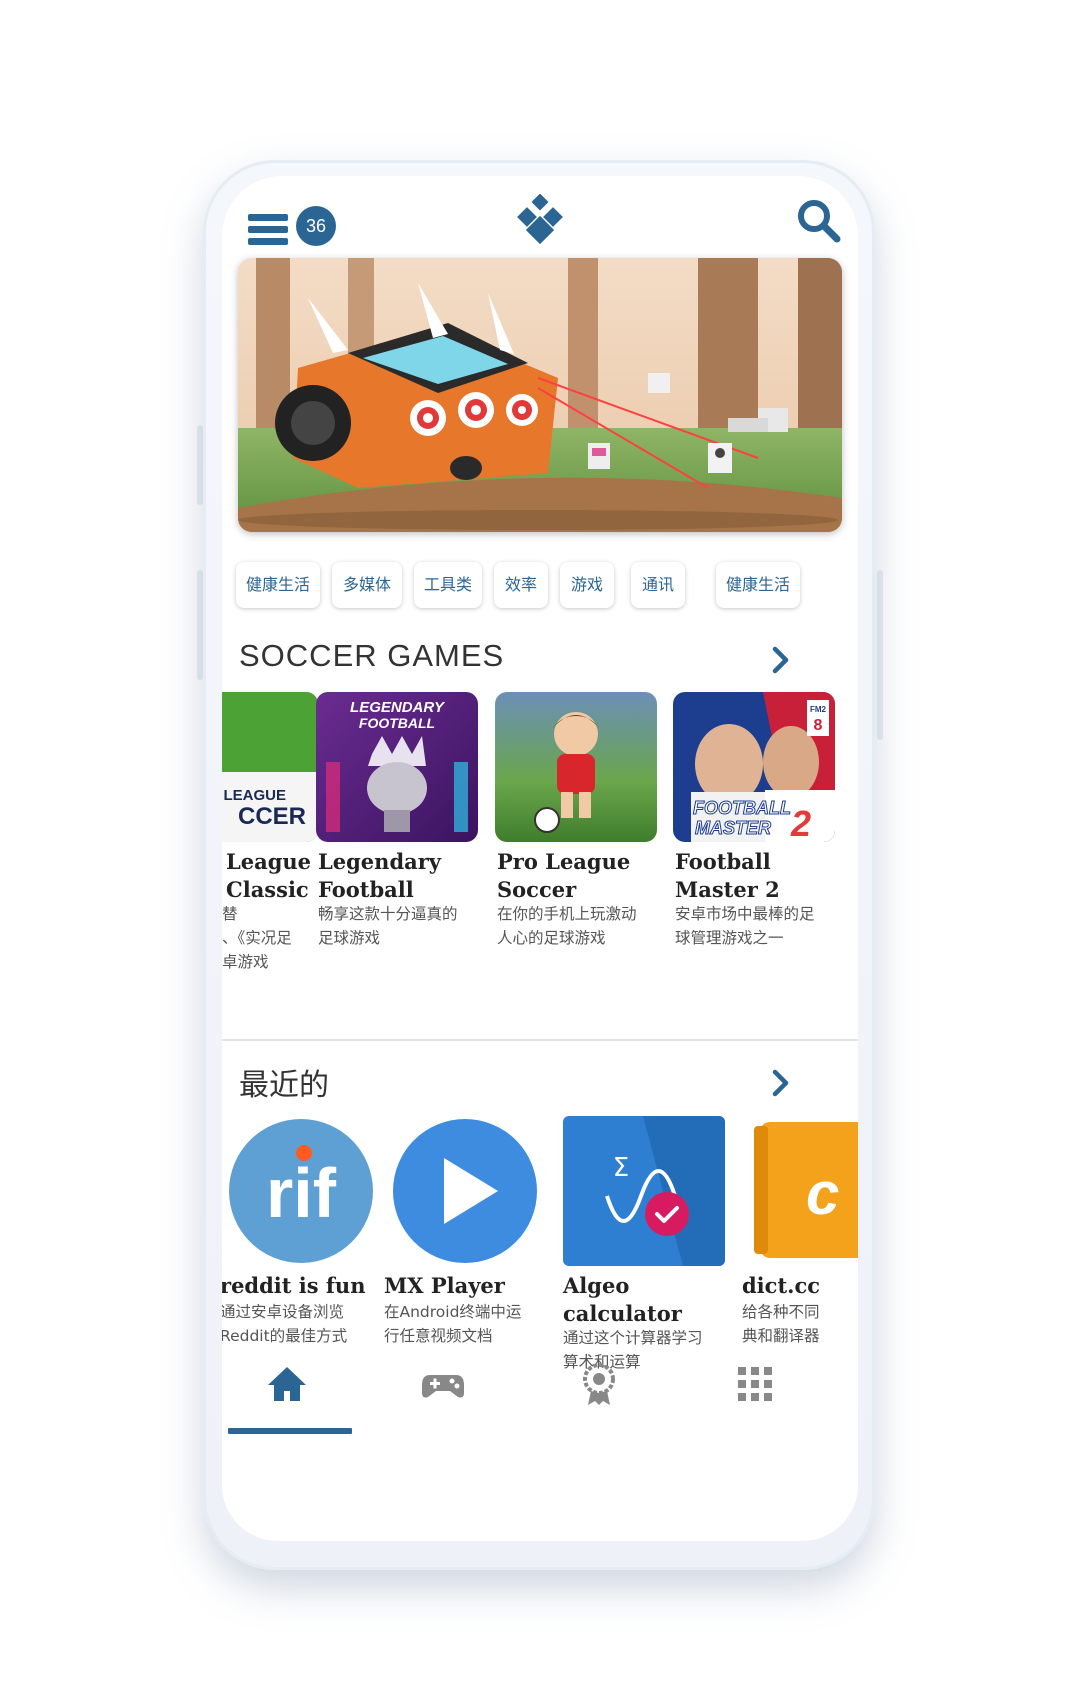 The height and width of the screenshot is (1699, 1080). What do you see at coordinates (379, 875) in the screenshot?
I see `app-name: Legendary Football` at bounding box center [379, 875].